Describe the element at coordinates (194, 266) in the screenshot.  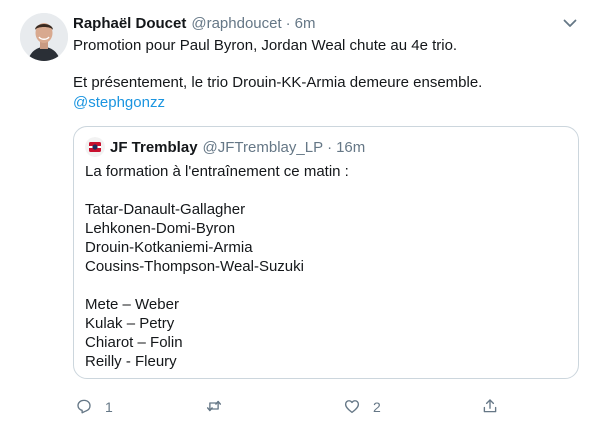
I see `forward-line: Cousins-Thompson-Weal-Suzuki` at that location.